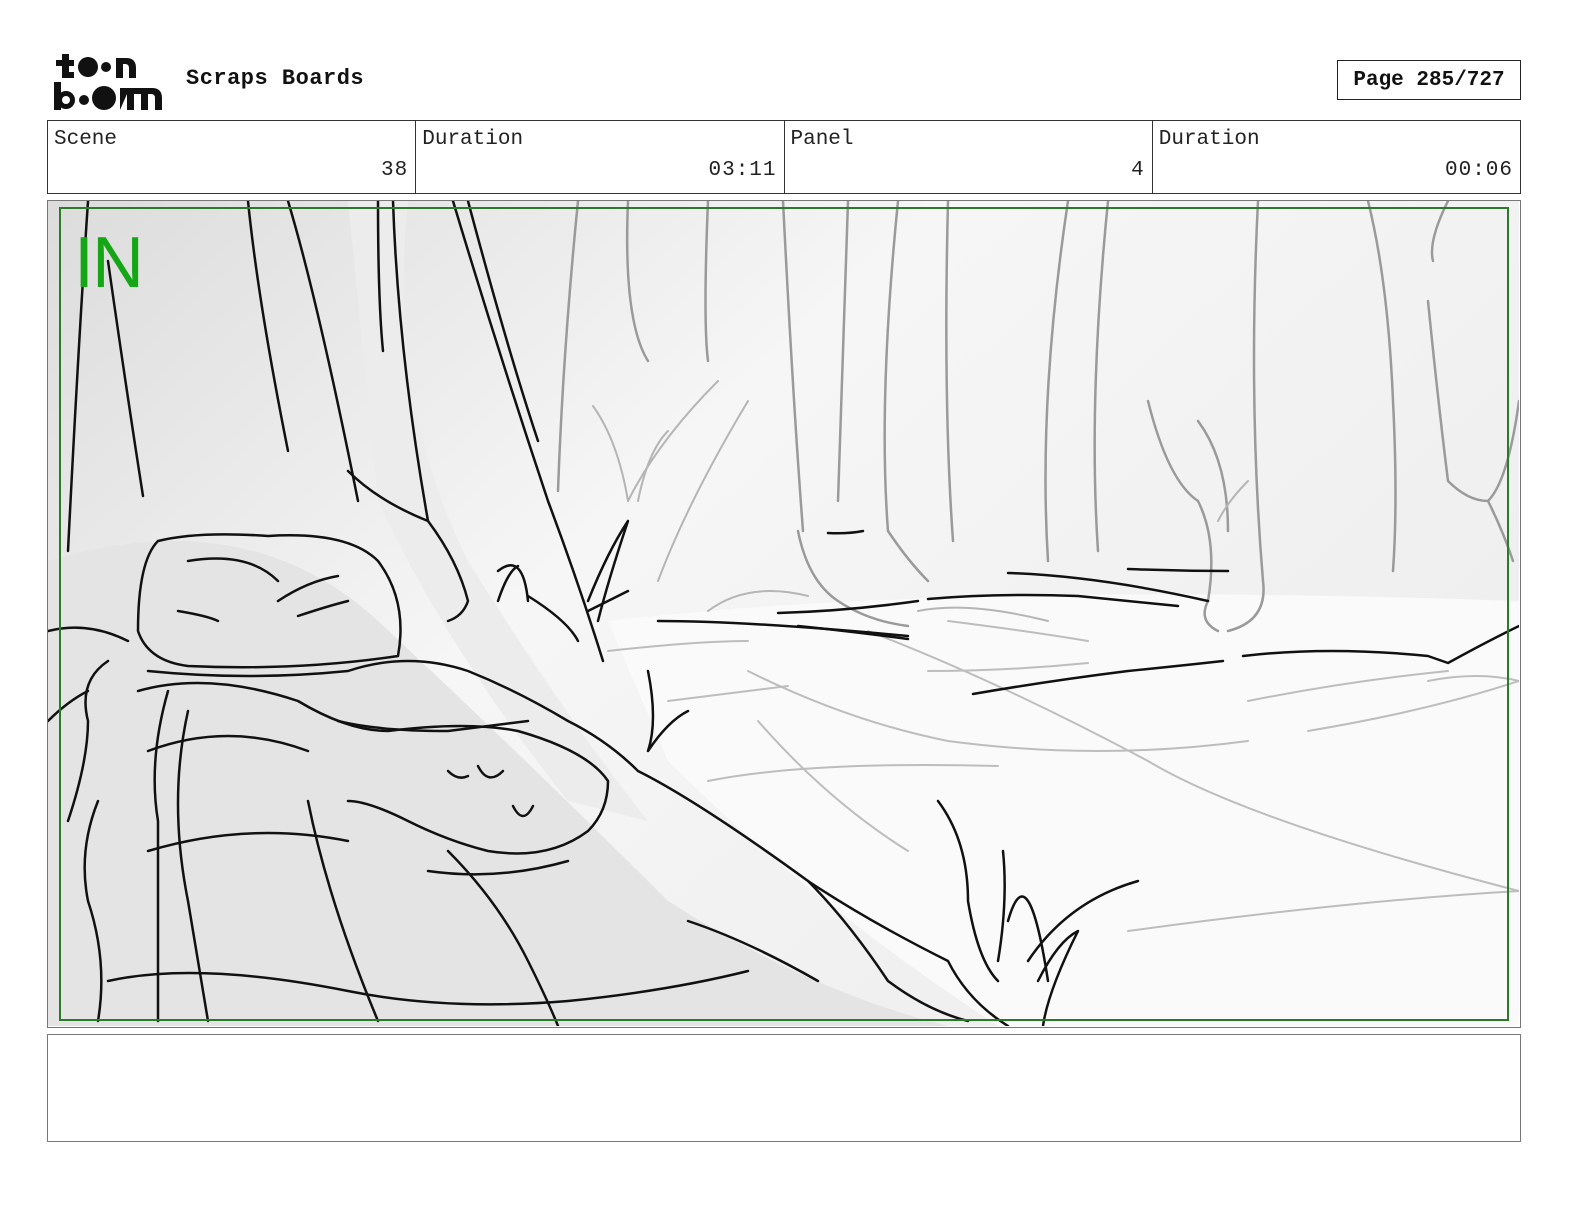  I want to click on panel-duration-label: Duration, so click(1209, 139).